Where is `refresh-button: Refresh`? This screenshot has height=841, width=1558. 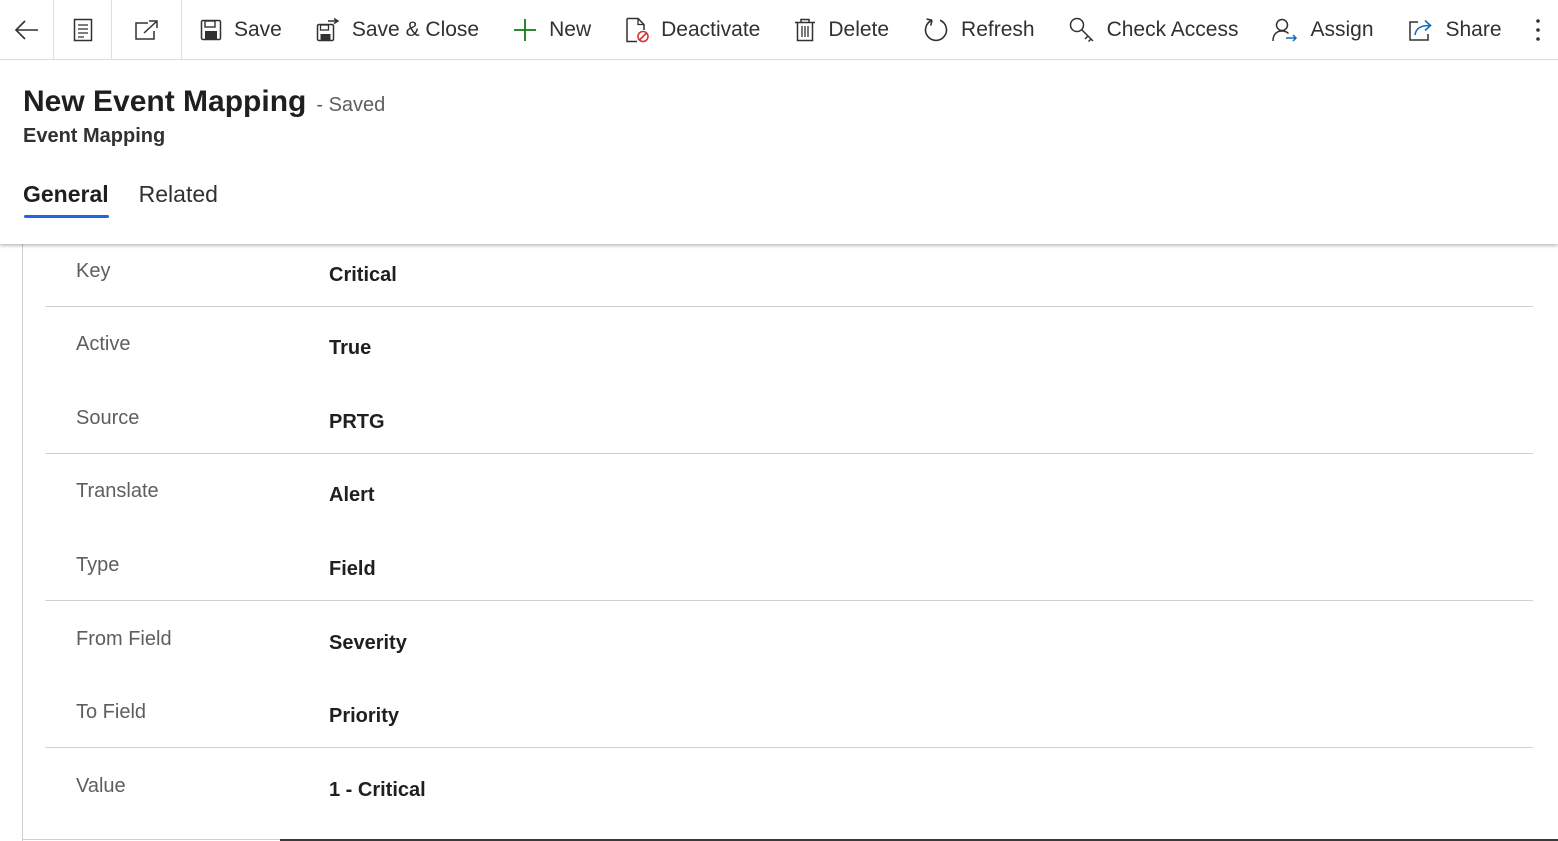
refresh-button: Refresh is located at coordinates (979, 30).